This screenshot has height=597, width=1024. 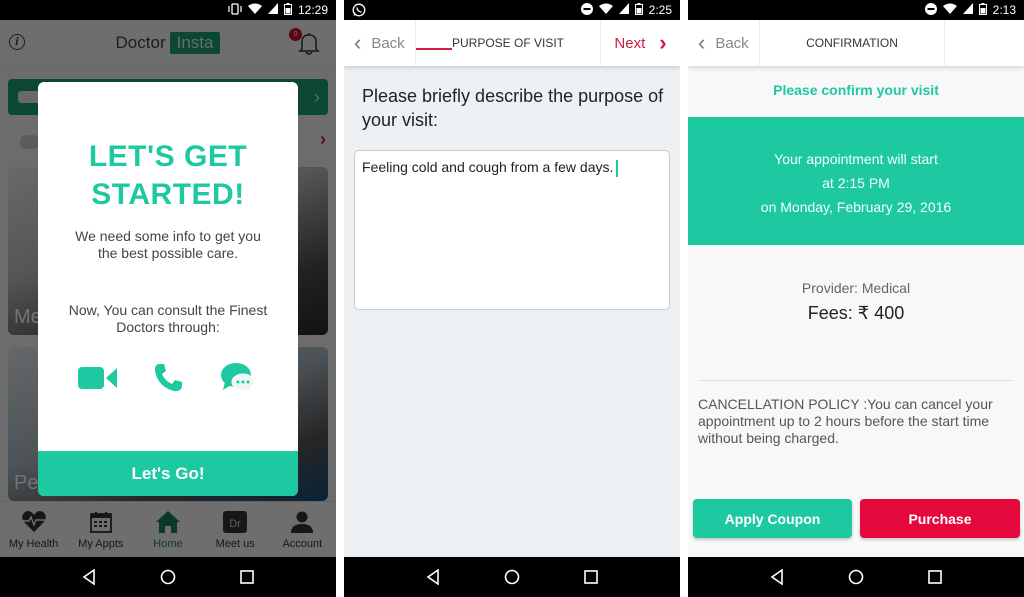 I want to click on confirm-heading: Please confirm your visit, so click(x=856, y=90).